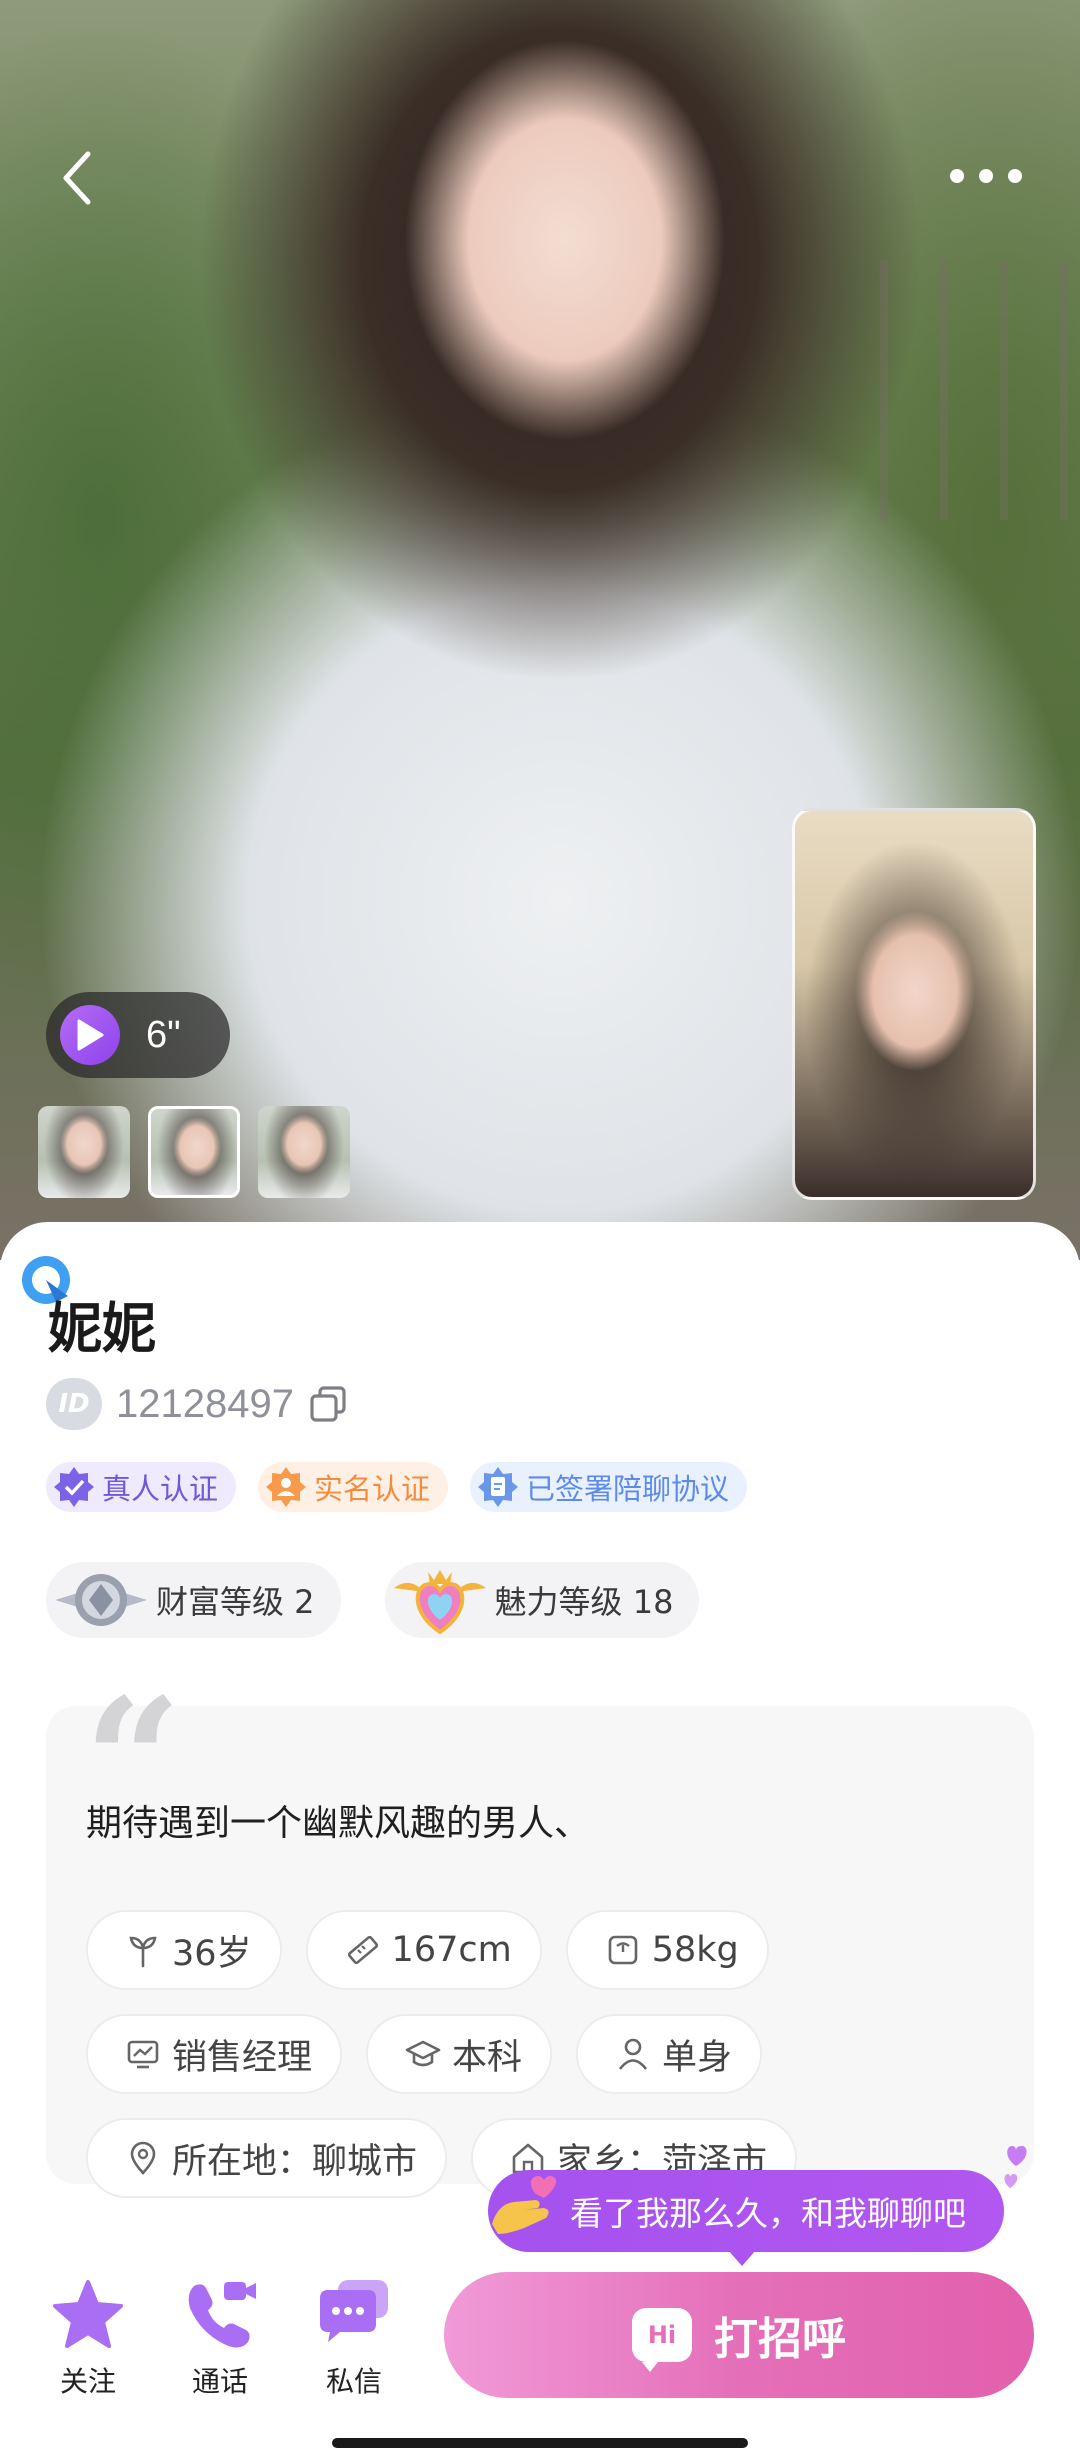  Describe the element at coordinates (242, 2057) in the screenshot. I see `job-label: 销售经理` at that location.